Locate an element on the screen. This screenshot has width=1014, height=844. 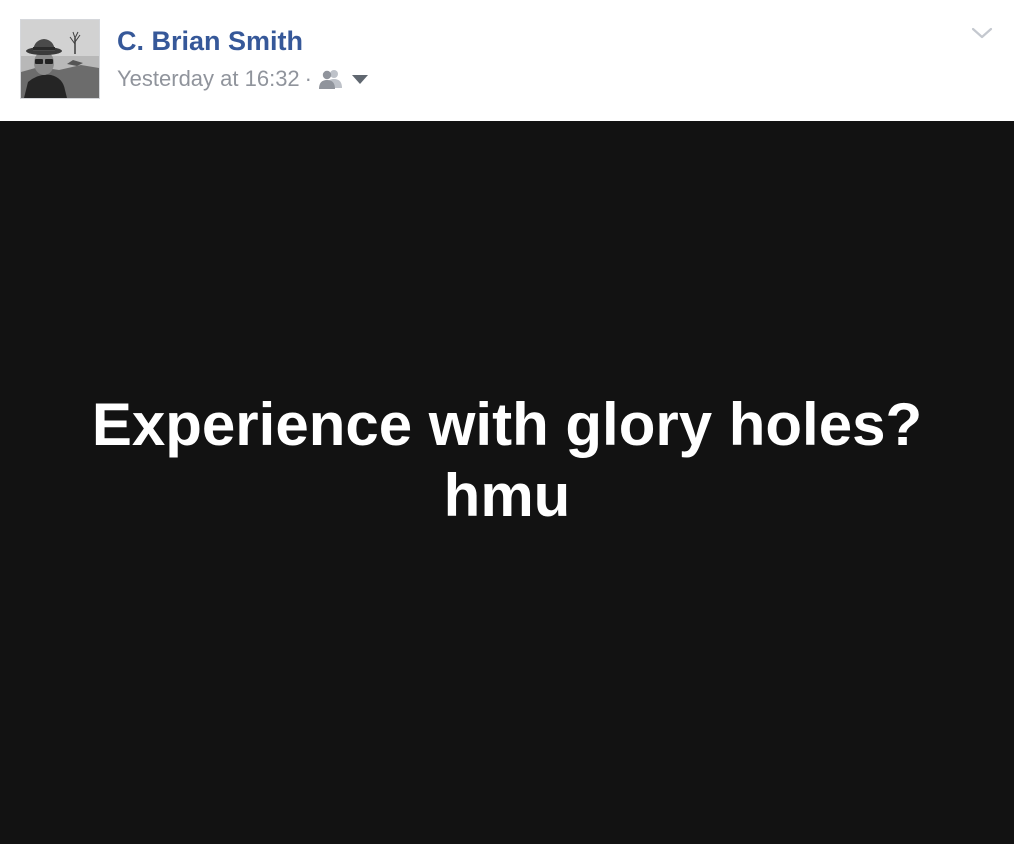
friends-icon is located at coordinates (331, 79).